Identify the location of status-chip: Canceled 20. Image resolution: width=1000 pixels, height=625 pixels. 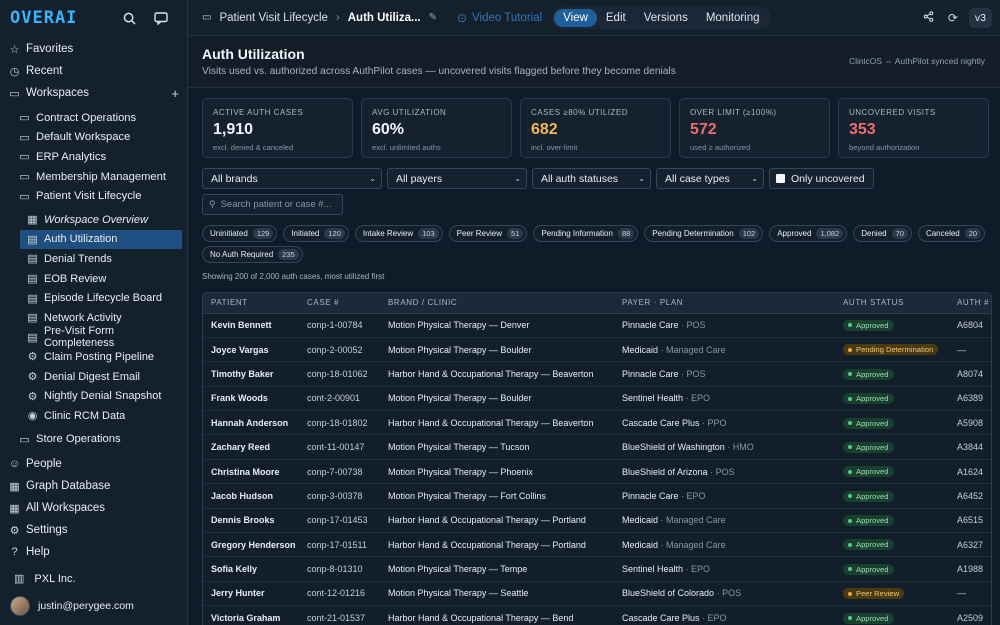
(951, 233).